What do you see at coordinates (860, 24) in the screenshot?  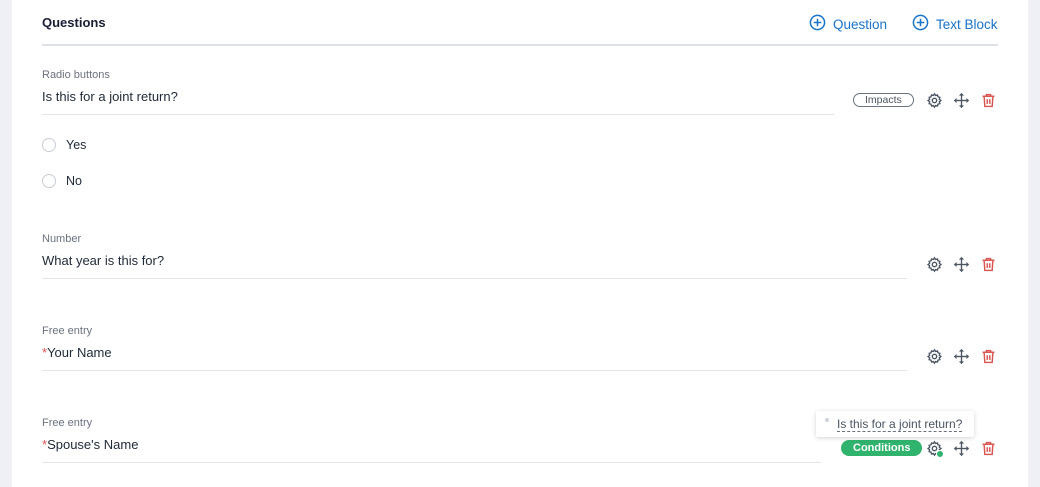 I see `add-question-label: Question` at bounding box center [860, 24].